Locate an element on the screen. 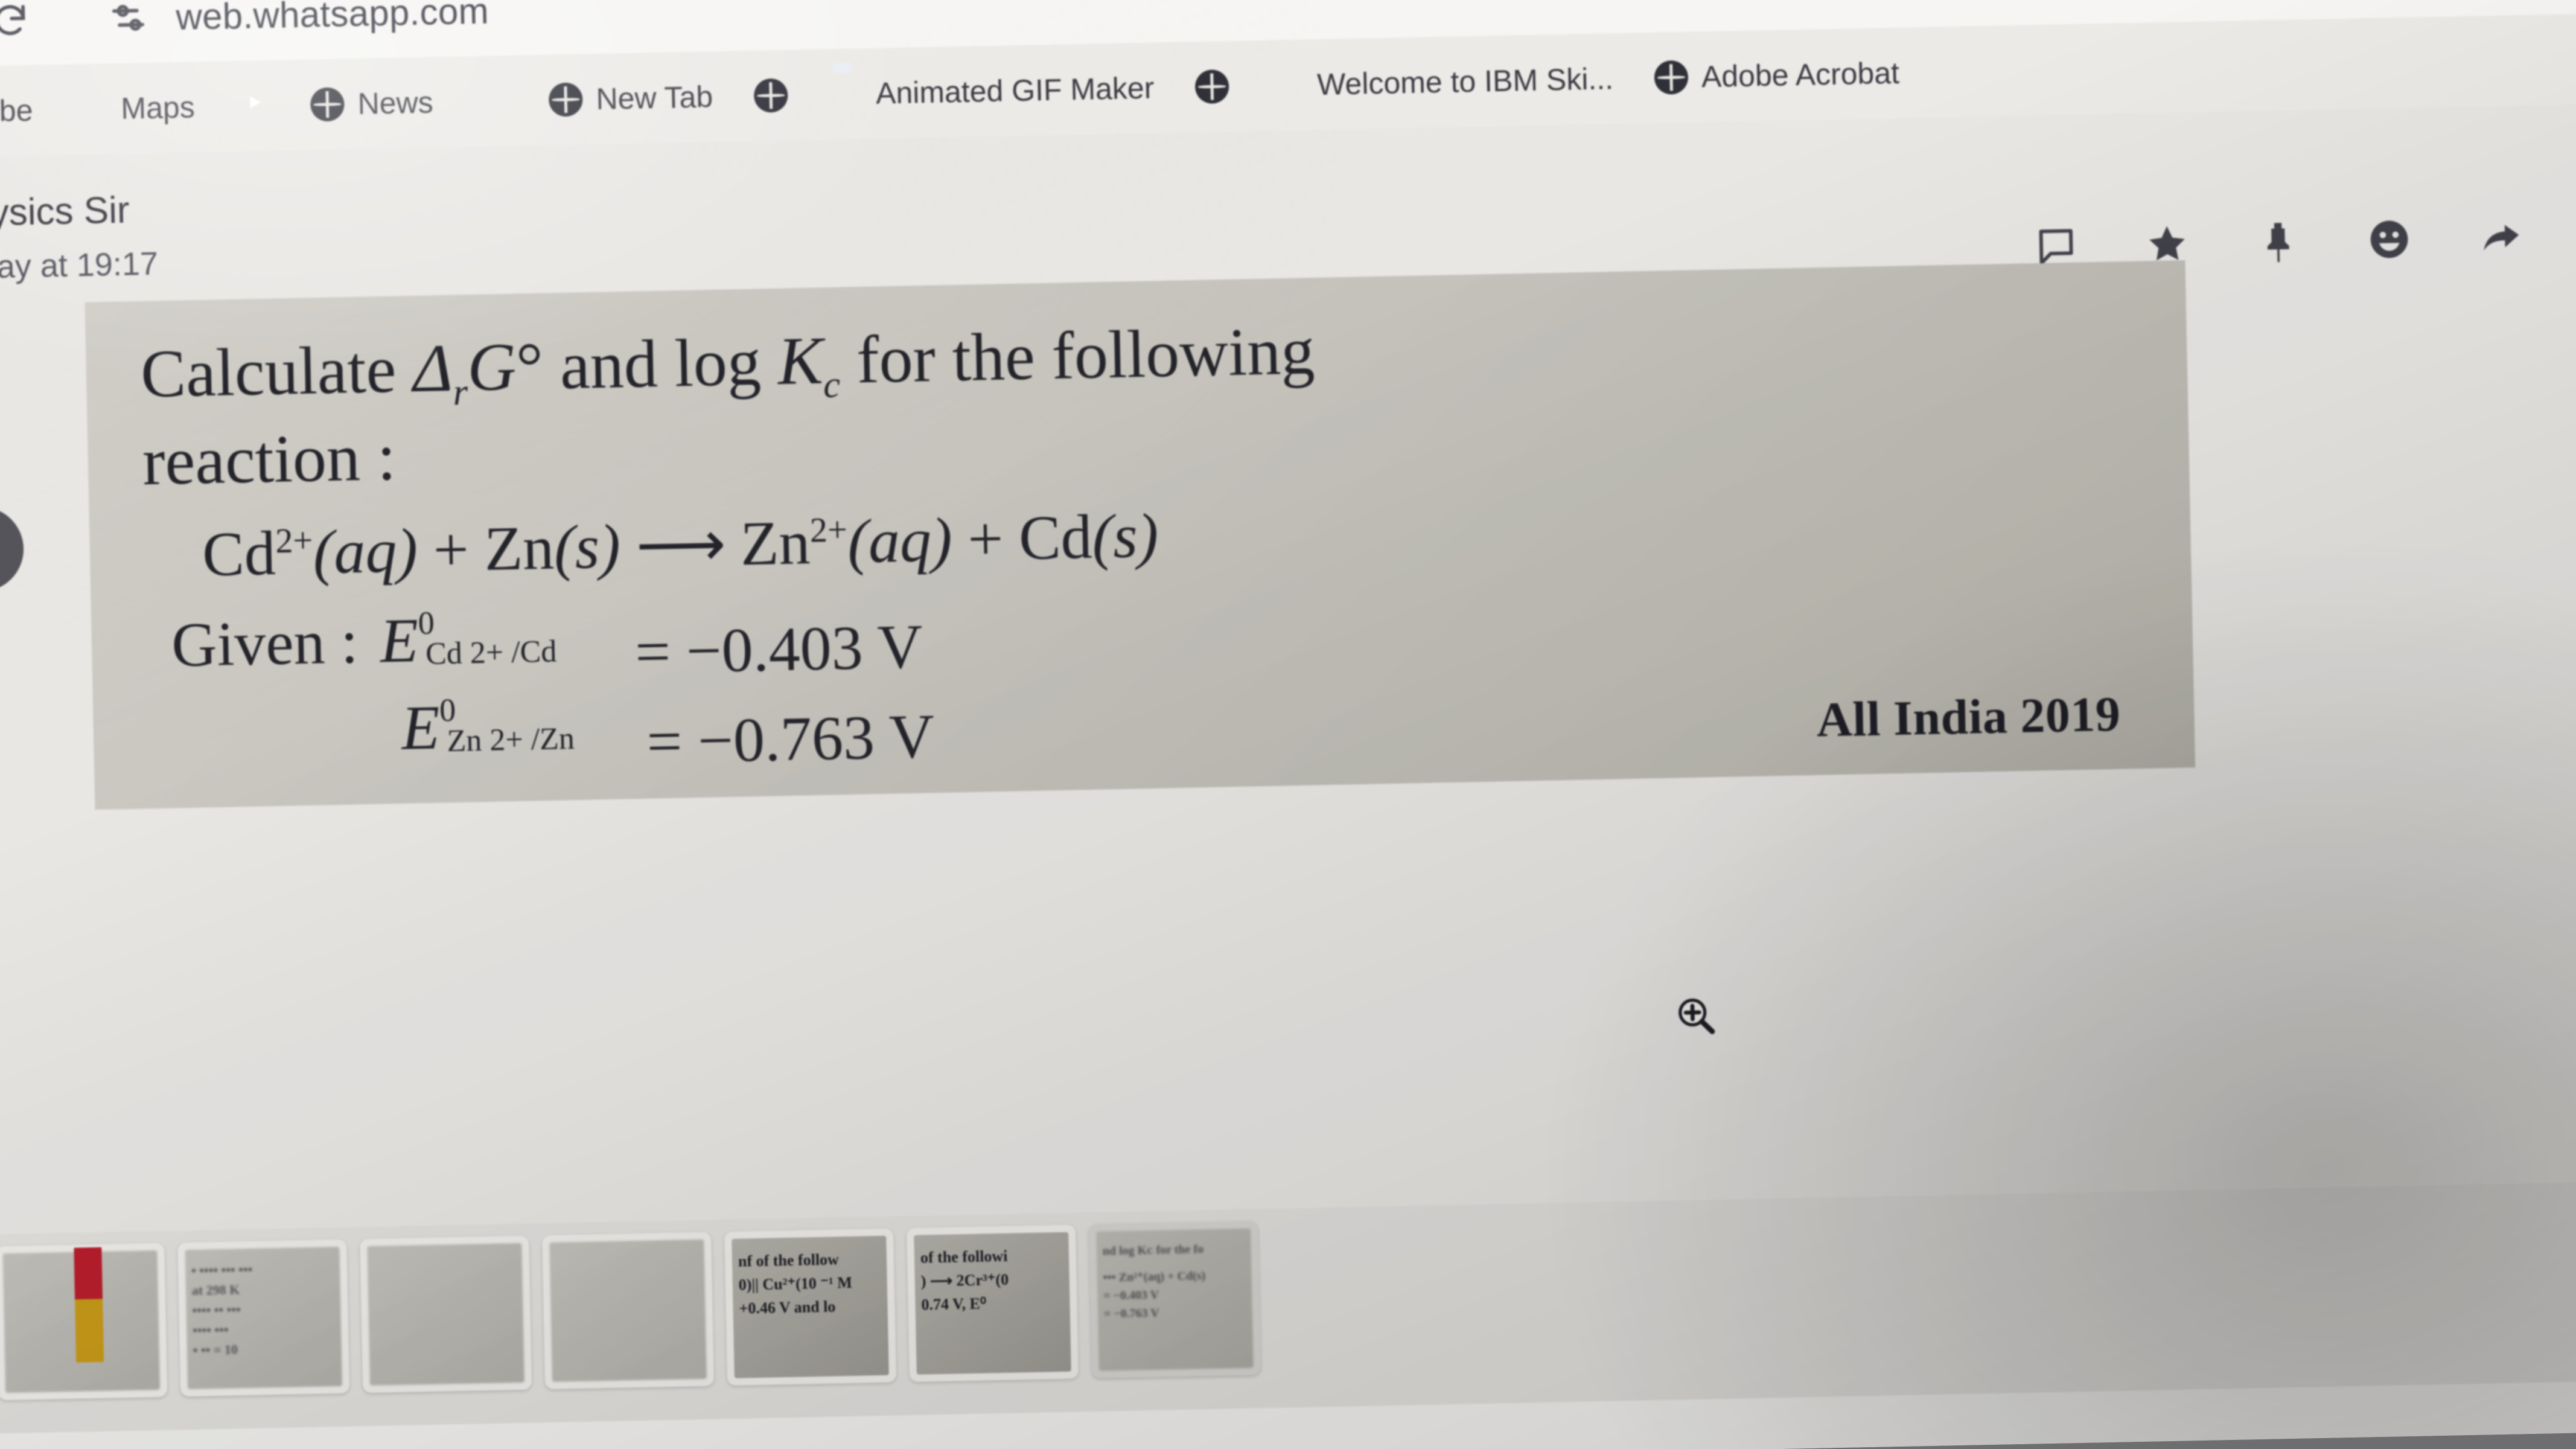 The width and height of the screenshot is (2576, 1449). thumbnail-text-line: = −0.763 V is located at coordinates (1131, 1313).